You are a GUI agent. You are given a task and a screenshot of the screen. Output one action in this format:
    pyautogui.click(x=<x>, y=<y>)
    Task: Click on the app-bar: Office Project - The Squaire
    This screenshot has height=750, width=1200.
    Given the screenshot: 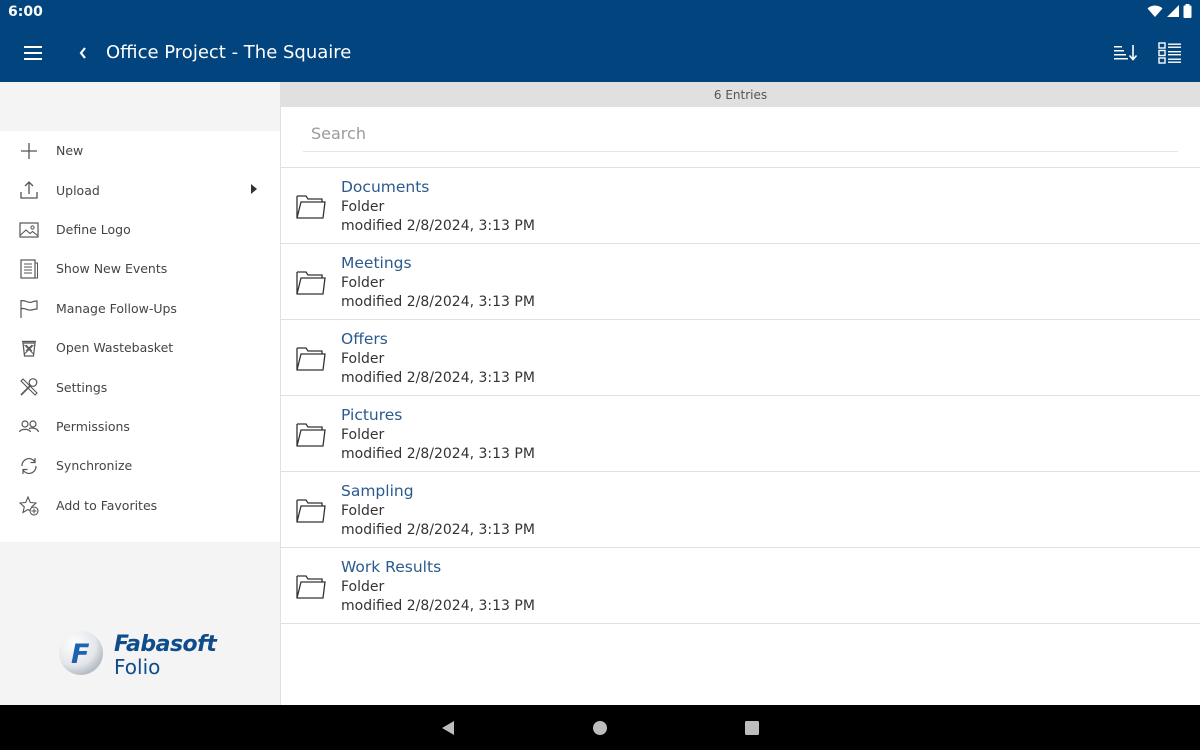 What is the action you would take?
    pyautogui.click(x=600, y=53)
    